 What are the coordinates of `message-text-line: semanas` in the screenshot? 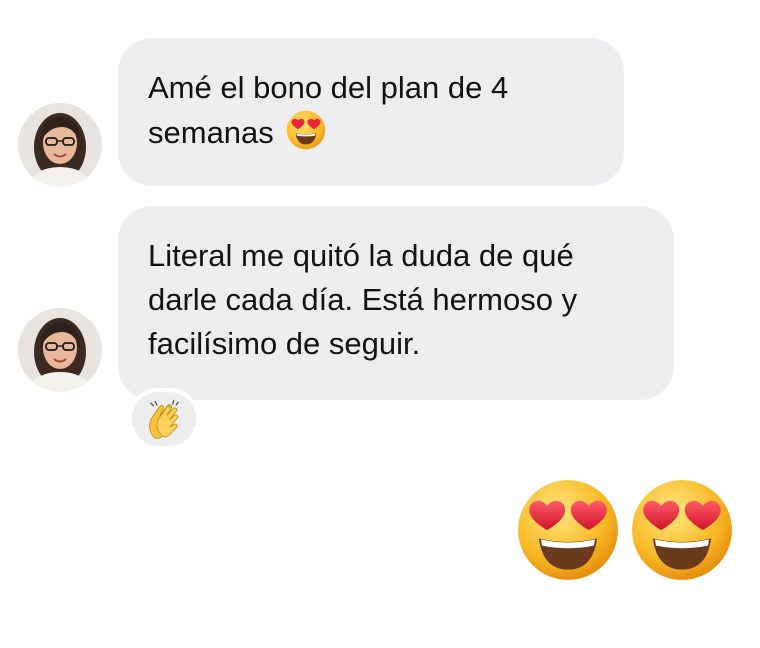 It's located at (371, 132).